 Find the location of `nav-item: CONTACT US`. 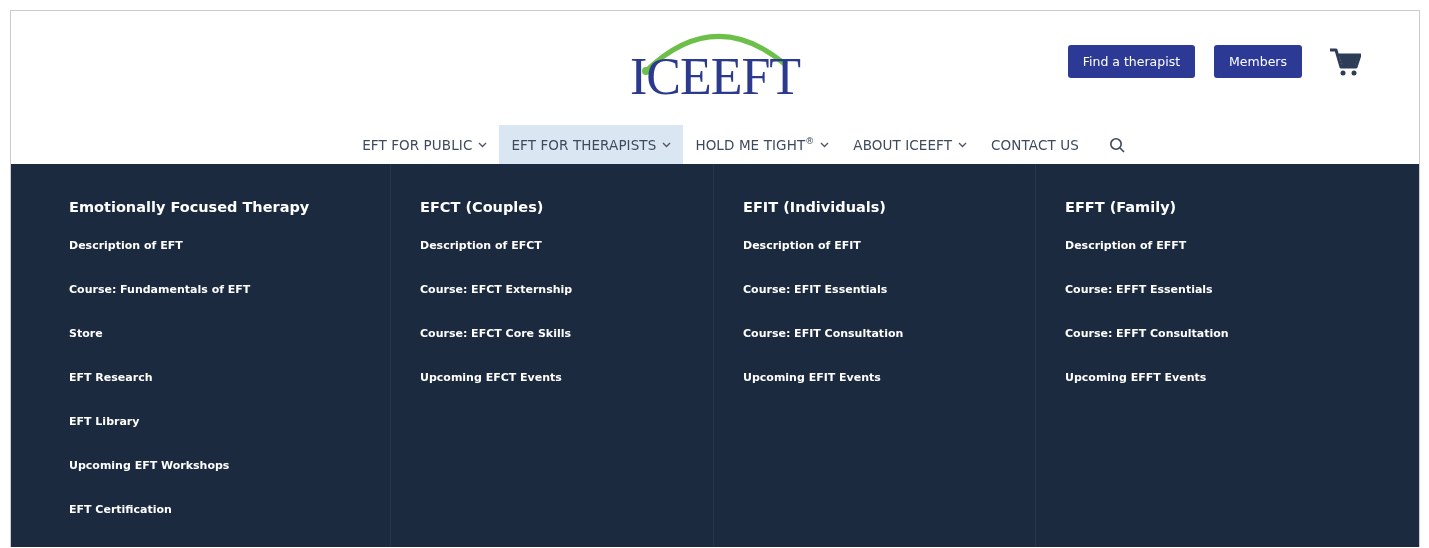

nav-item: CONTACT US is located at coordinates (1035, 144).